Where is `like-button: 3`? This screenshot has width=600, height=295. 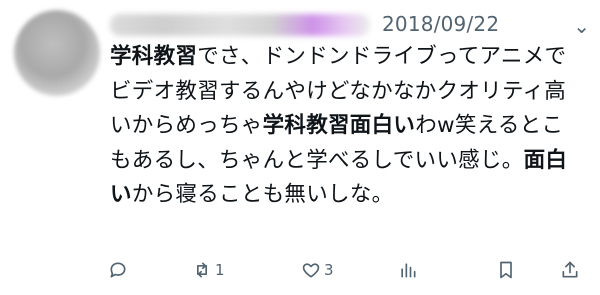
like-button: 3 is located at coordinates (317, 270).